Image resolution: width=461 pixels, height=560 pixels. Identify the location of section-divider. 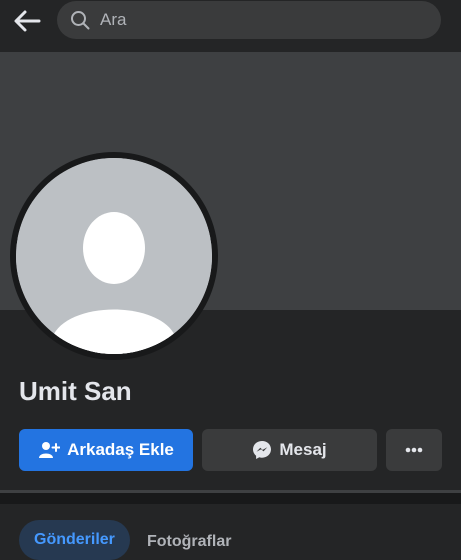
(230, 497).